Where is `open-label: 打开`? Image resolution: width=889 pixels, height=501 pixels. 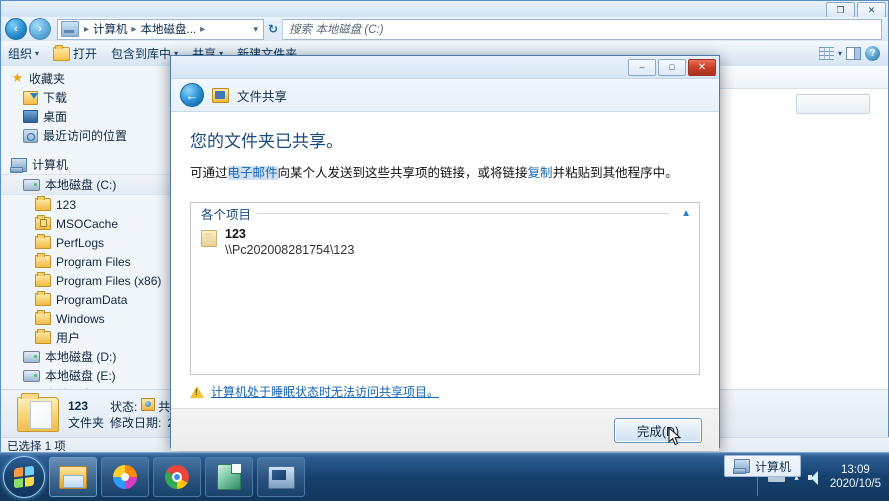
open-label: 打开 is located at coordinates (85, 54).